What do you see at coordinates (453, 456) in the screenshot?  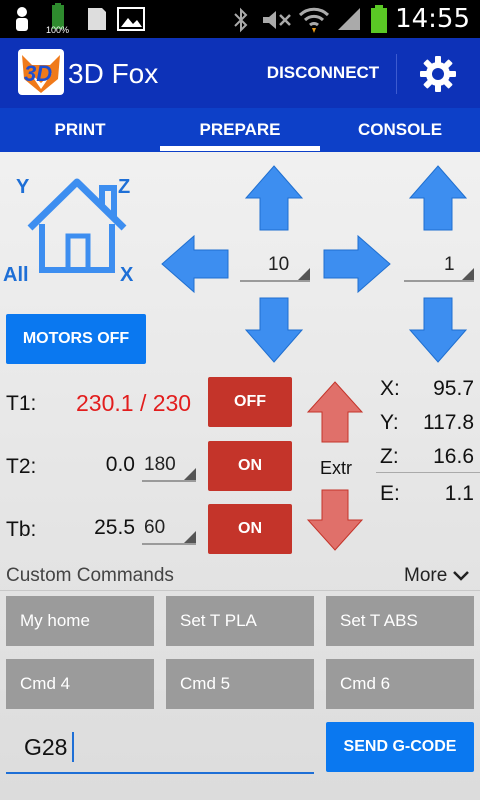 I see `z-coord-value: 16.6` at bounding box center [453, 456].